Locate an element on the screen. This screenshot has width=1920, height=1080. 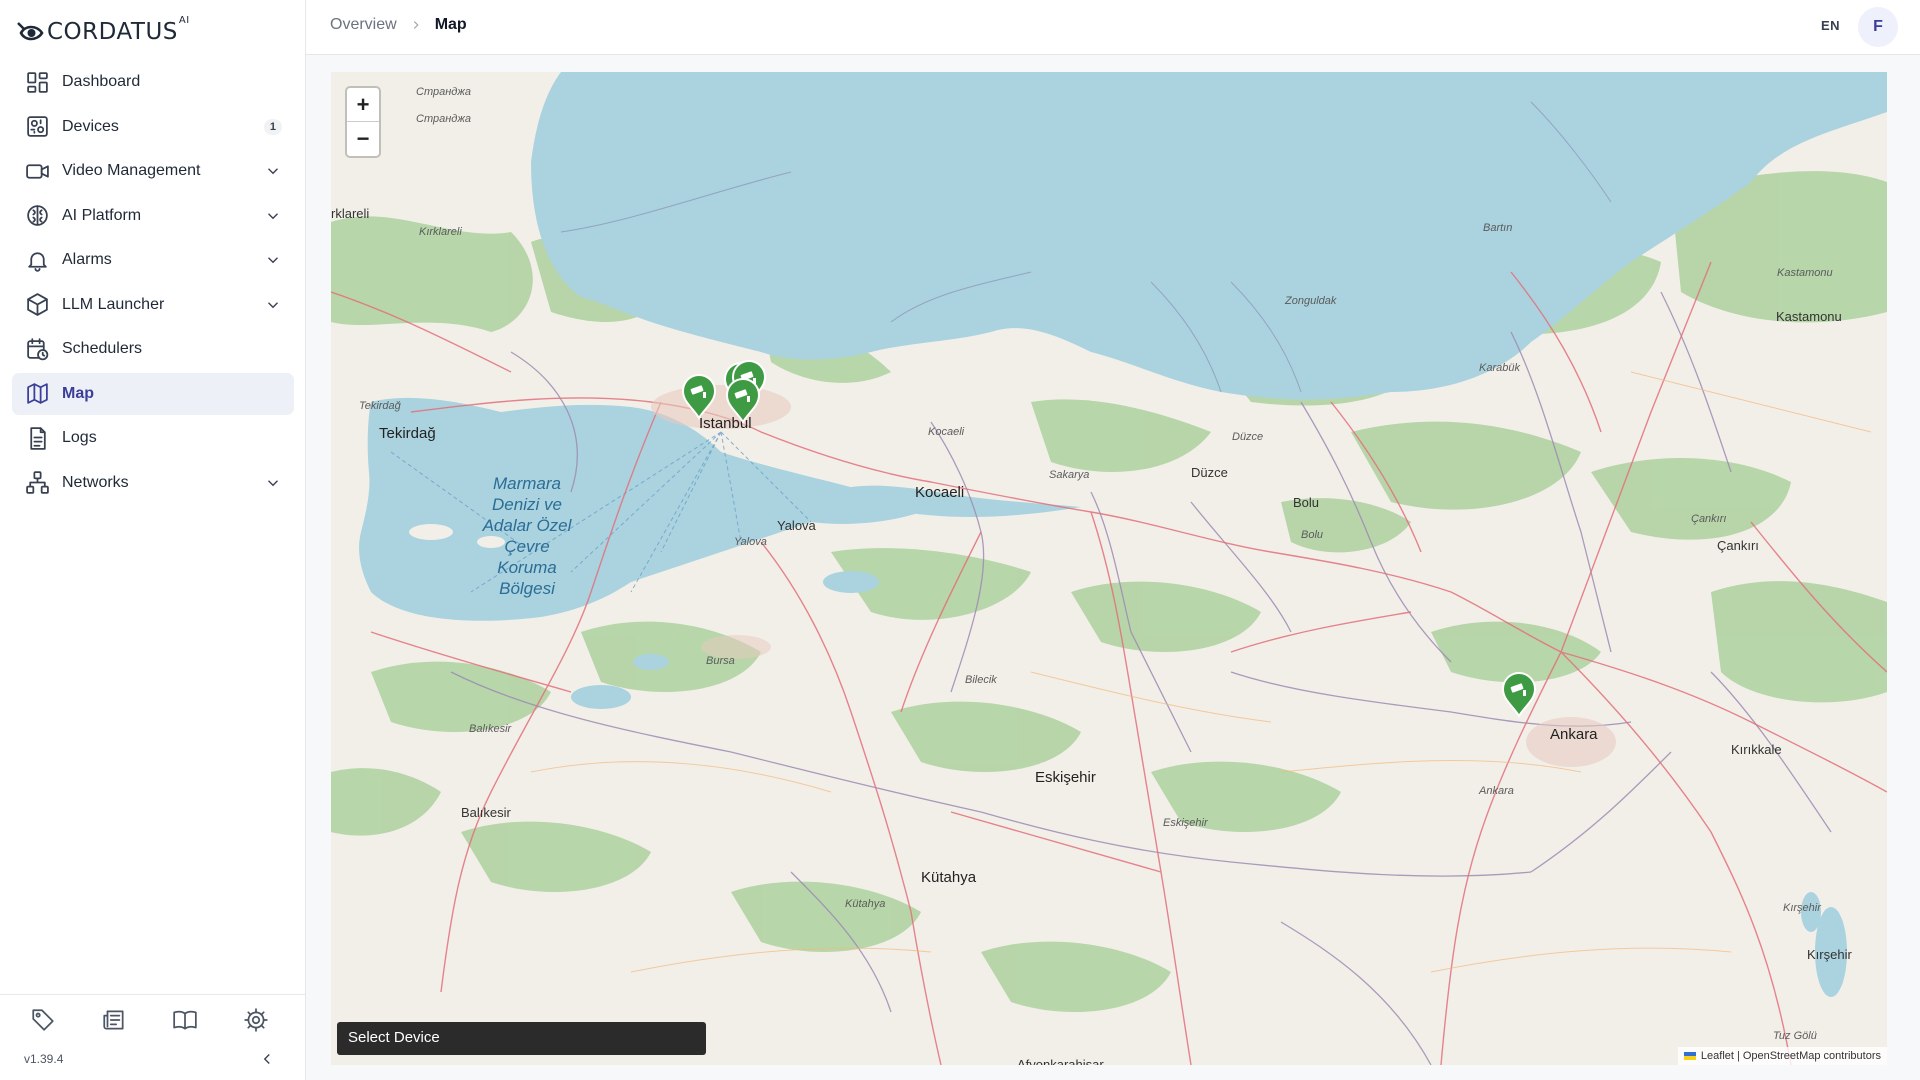
sidebar-footer: v1.39.4 is located at coordinates (153, 1037).